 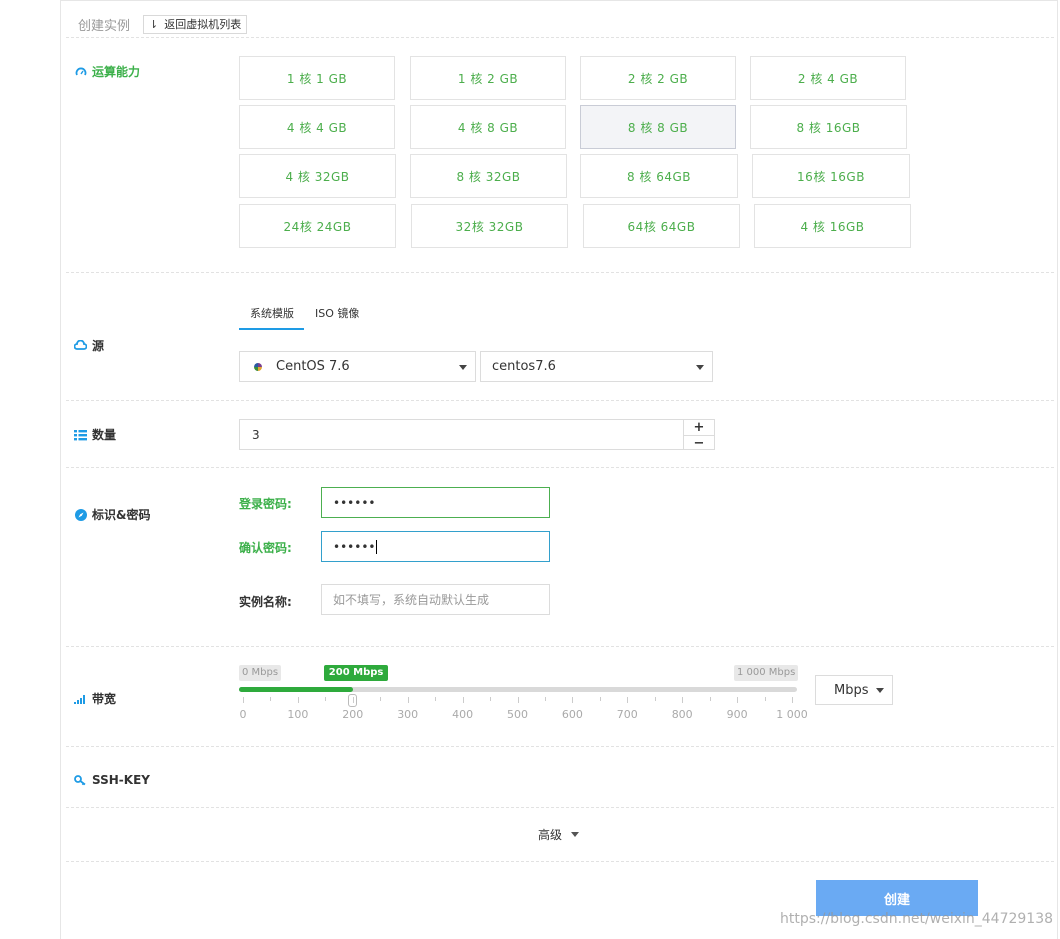 I want to click on centos-logo-icon, so click(x=258, y=366).